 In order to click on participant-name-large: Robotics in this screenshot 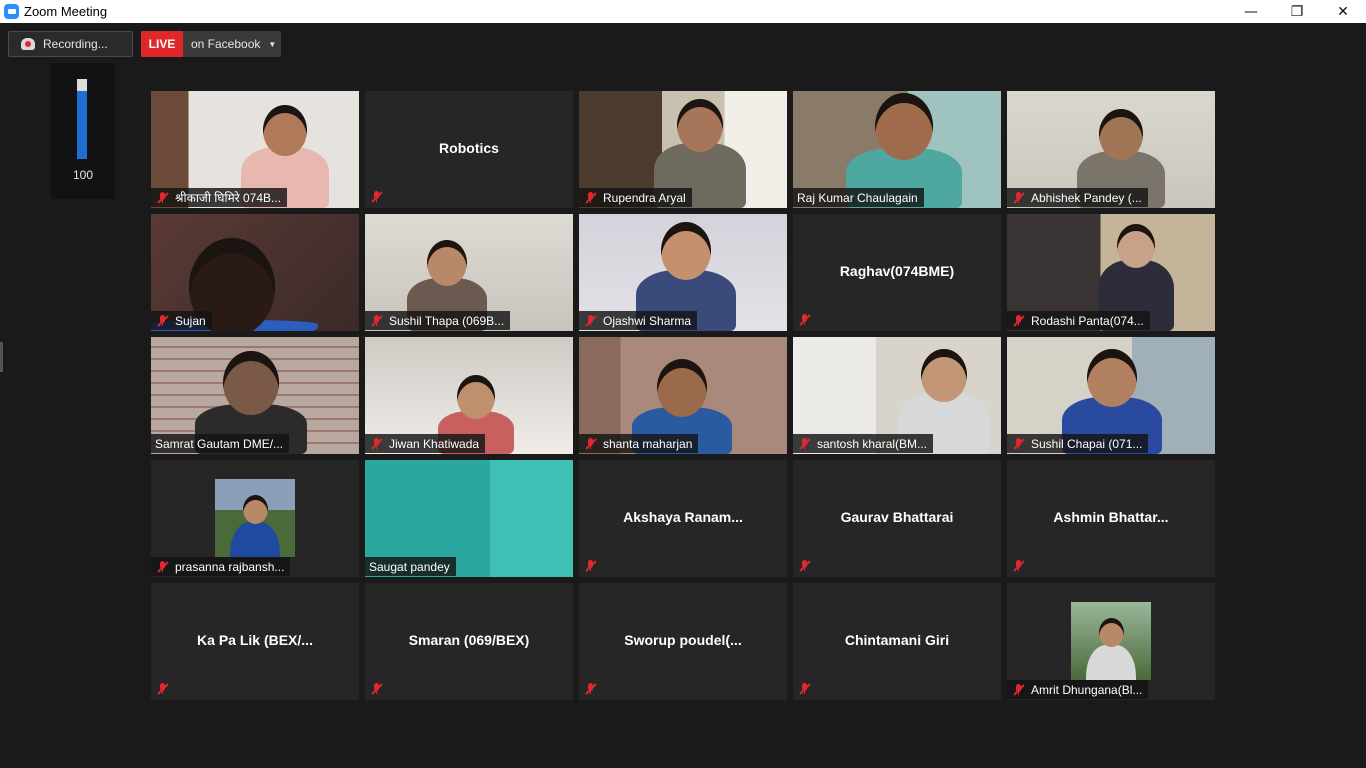, I will do `click(469, 148)`.